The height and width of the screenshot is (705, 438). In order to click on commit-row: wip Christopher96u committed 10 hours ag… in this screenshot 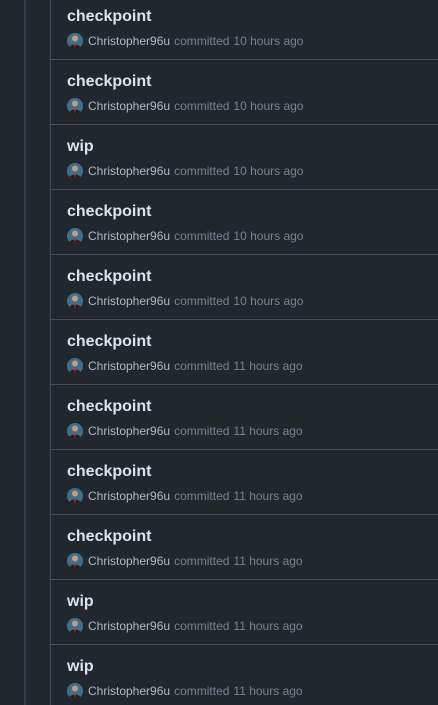, I will do `click(244, 157)`.